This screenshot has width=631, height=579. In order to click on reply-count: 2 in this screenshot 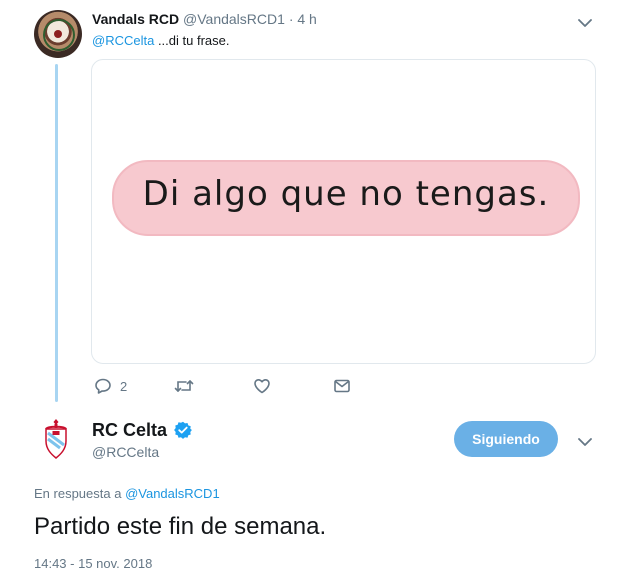, I will do `click(124, 386)`.